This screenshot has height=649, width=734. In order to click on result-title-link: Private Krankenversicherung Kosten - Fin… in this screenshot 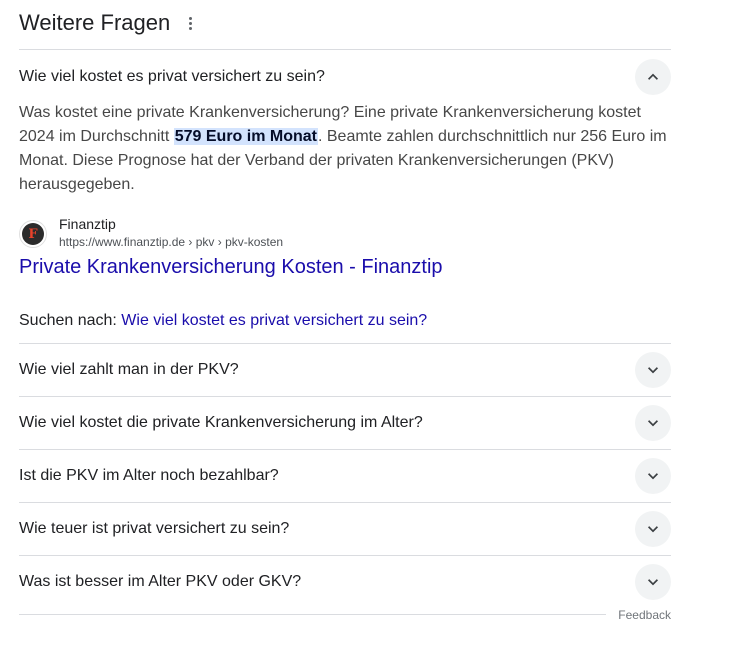, I will do `click(345, 267)`.